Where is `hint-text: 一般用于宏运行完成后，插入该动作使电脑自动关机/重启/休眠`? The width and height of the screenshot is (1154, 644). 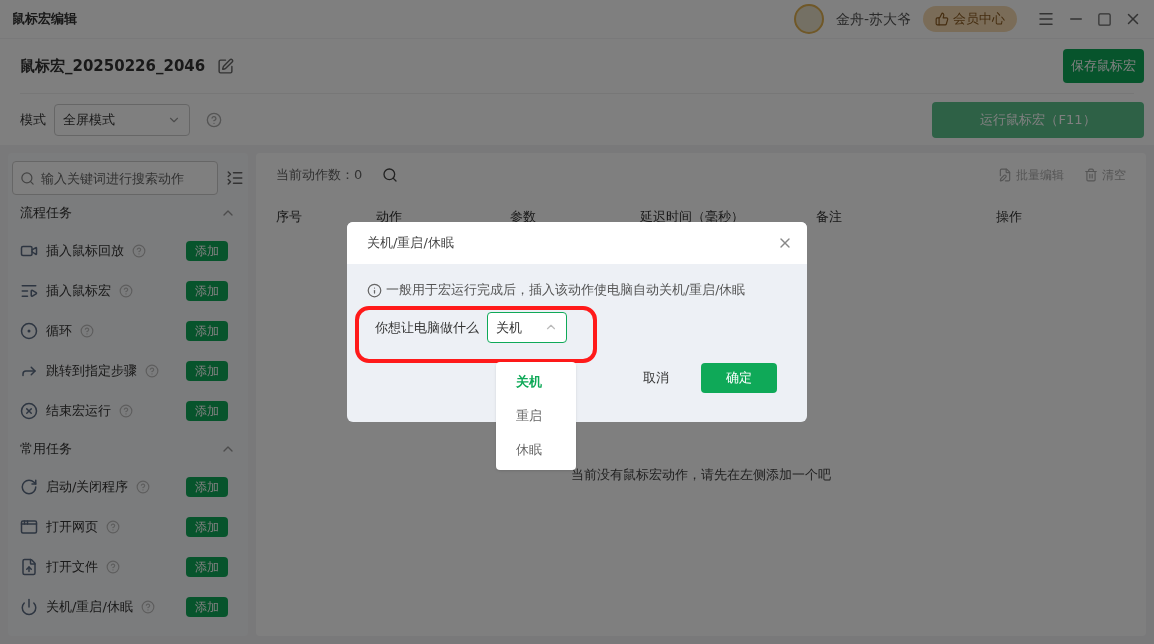
hint-text: 一般用于宏运行完成后，插入该动作使电脑自动关机/重启/休眠 is located at coordinates (566, 290).